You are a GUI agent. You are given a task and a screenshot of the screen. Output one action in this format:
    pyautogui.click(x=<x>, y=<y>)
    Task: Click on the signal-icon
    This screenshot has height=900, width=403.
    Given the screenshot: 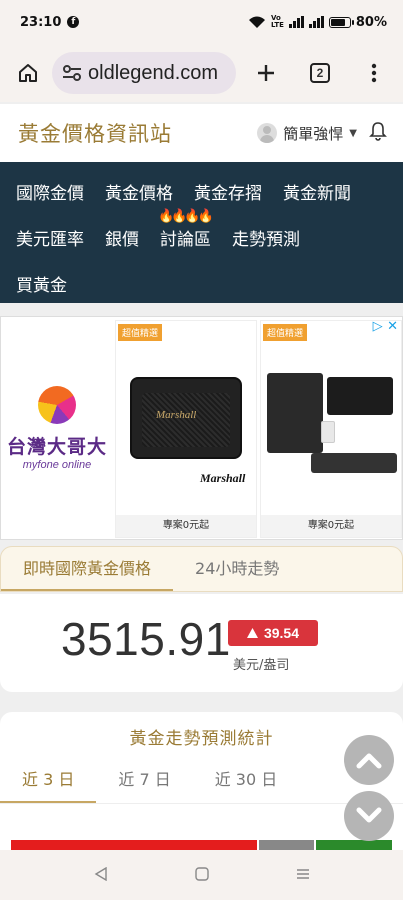 What is the action you would take?
    pyautogui.click(x=296, y=22)
    